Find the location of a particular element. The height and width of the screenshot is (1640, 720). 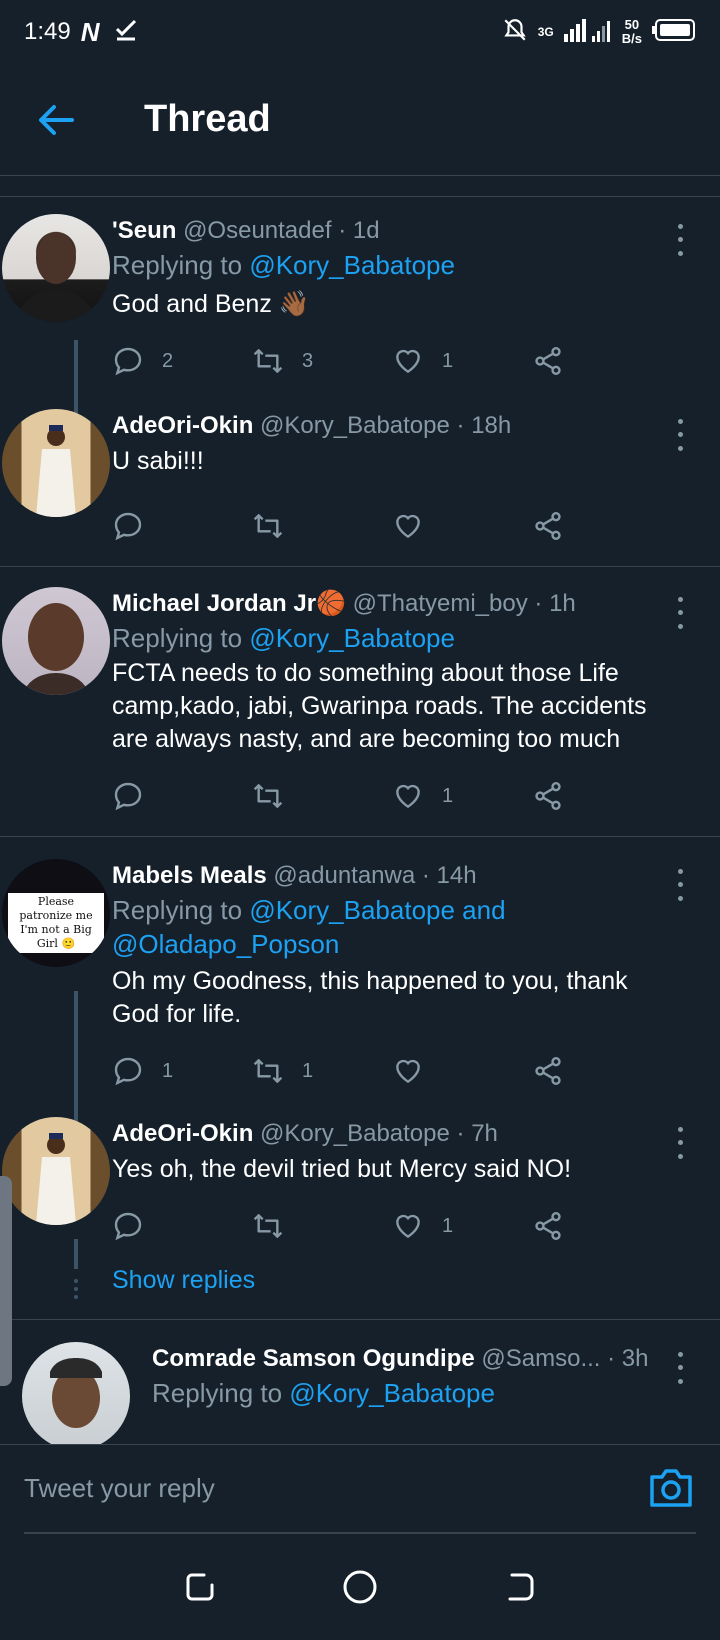

back-nav-button is located at coordinates (520, 1587).